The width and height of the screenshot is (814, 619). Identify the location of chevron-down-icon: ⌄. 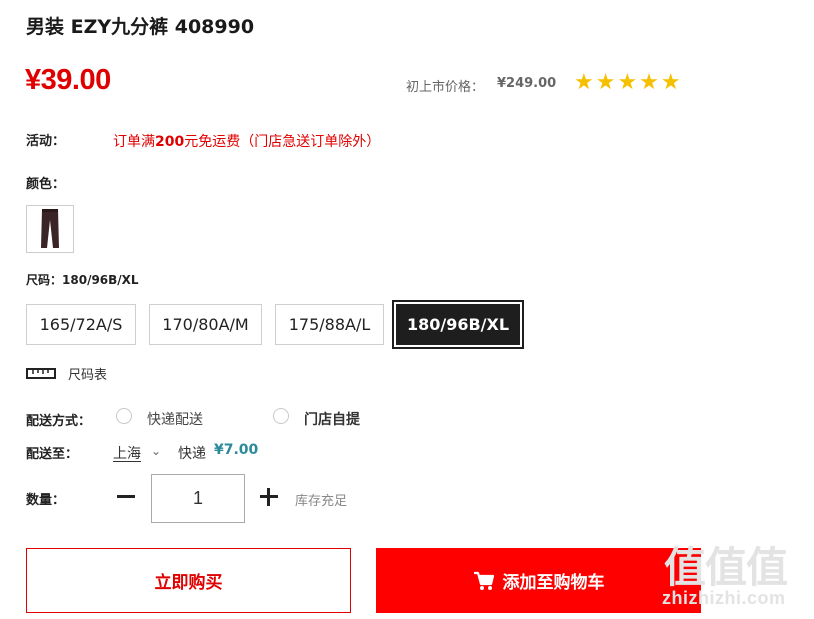
(156, 451).